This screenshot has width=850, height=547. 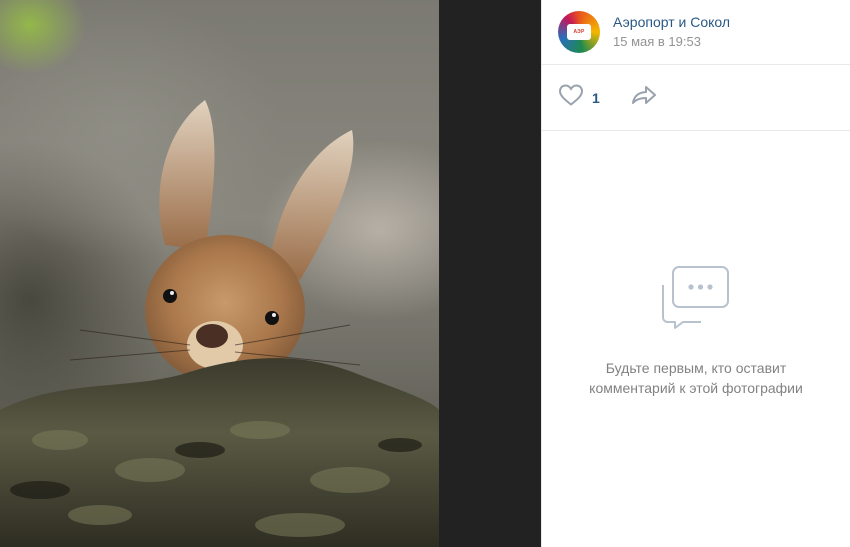 What do you see at coordinates (596, 97) in the screenshot?
I see `like-count: 1` at bounding box center [596, 97].